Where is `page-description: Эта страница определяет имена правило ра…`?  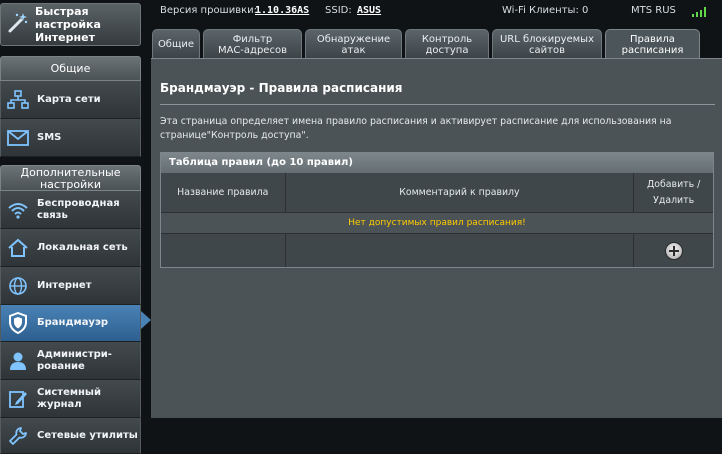
page-description: Эта страница определяет имена правило ра… is located at coordinates (416, 128).